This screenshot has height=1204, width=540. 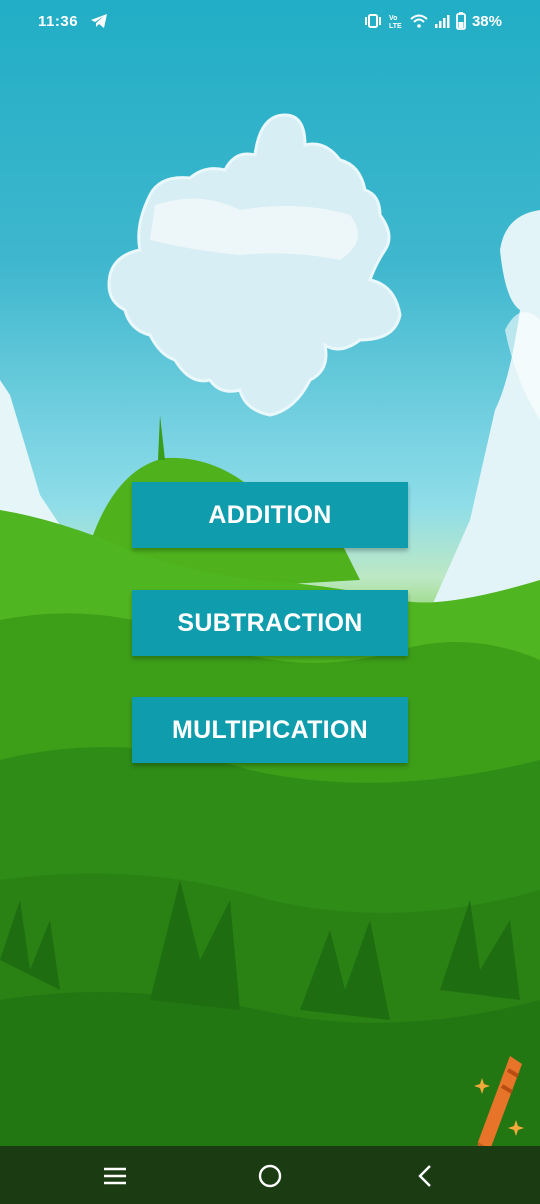 I want to click on back-icon, so click(x=424, y=1176).